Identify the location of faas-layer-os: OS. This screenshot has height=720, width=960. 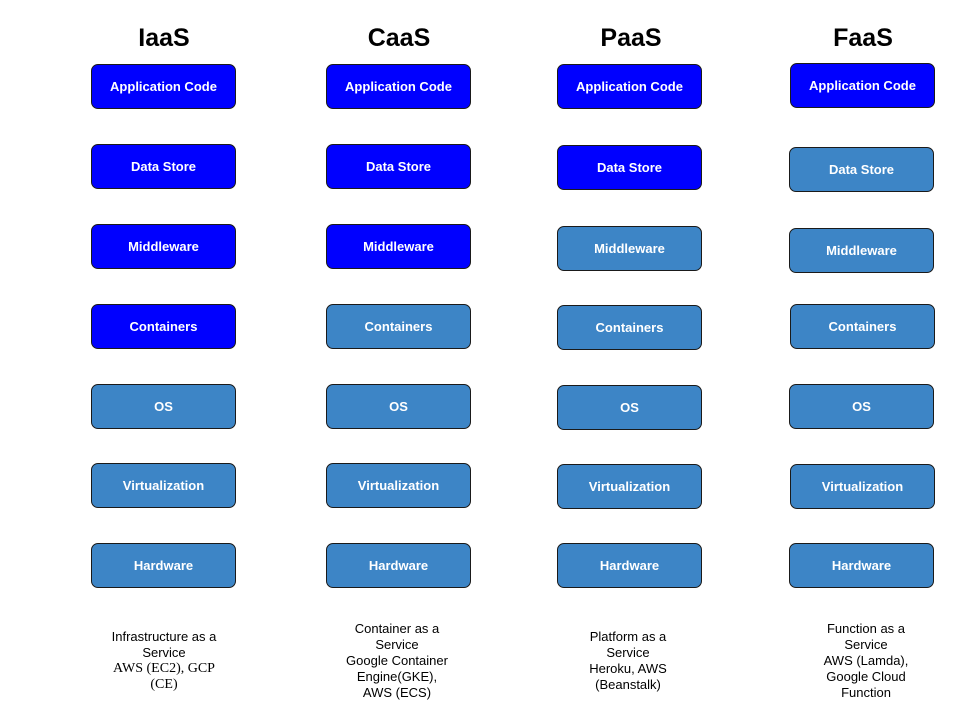
(861, 406).